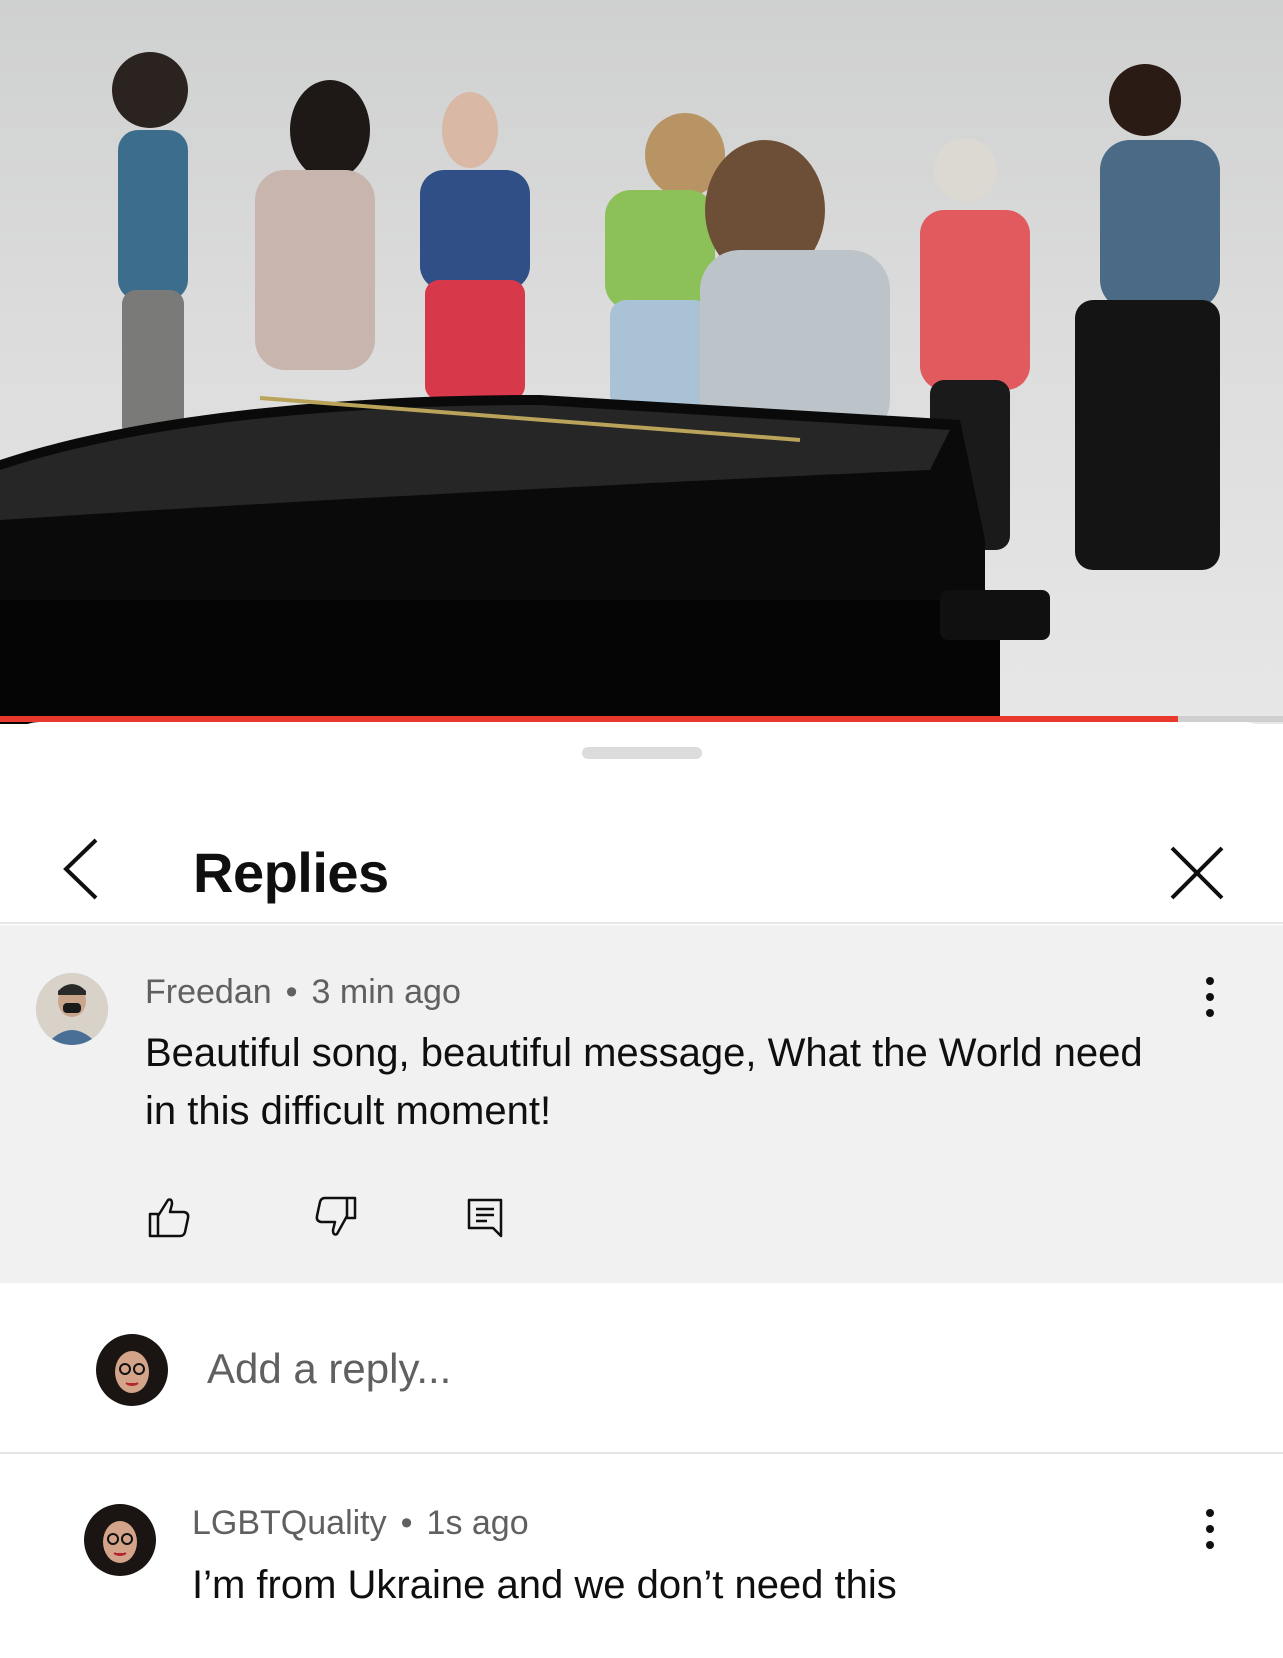 This screenshot has width=1283, height=1658. Describe the element at coordinates (289, 1523) in the screenshot. I see `comment-author: LGBTQuality` at that location.